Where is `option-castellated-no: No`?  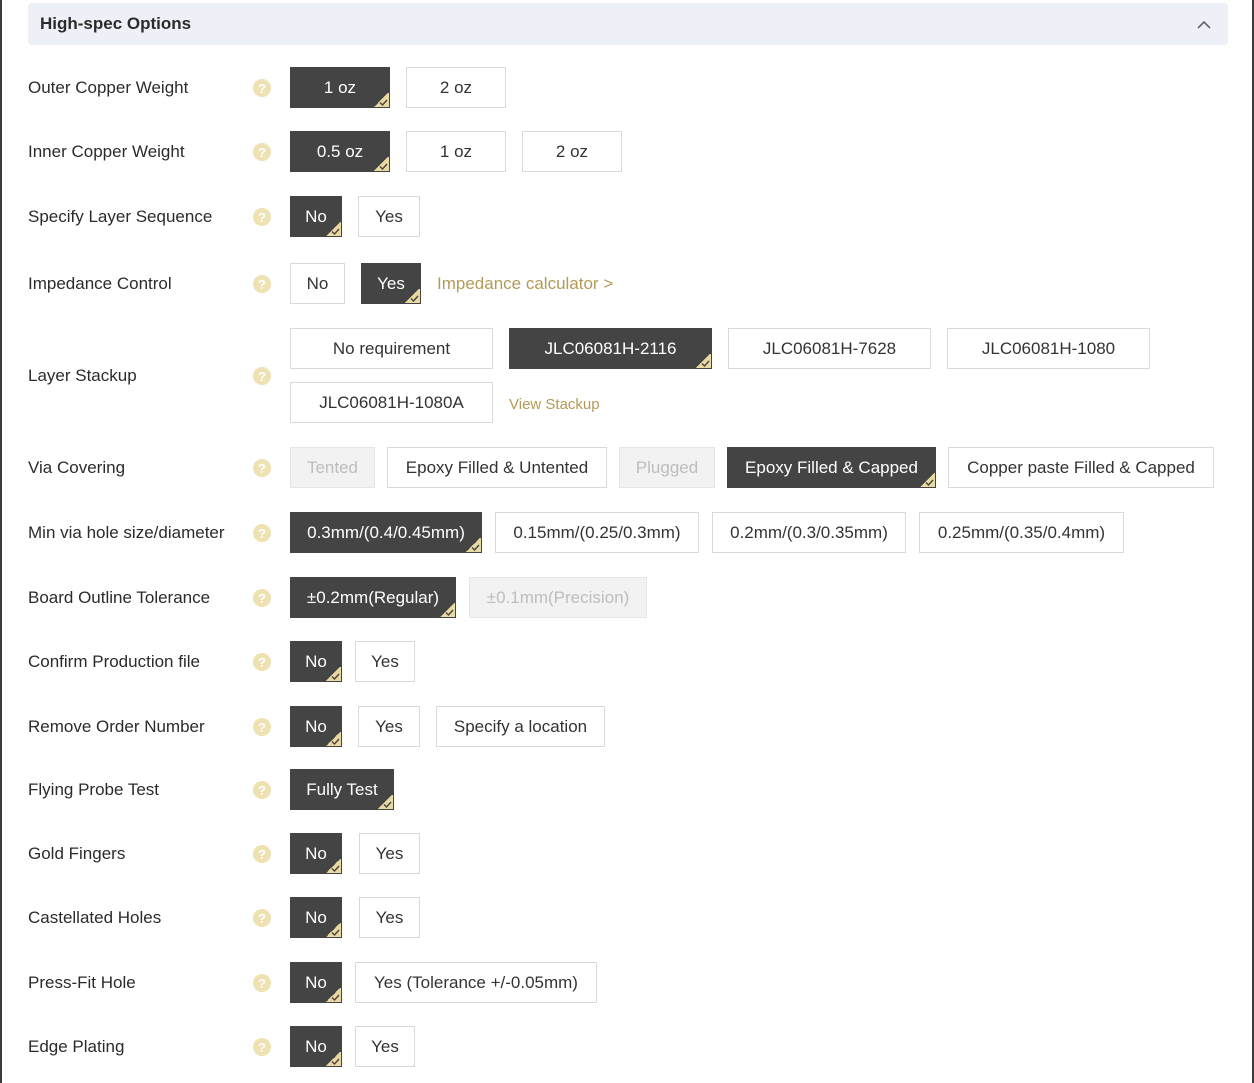
option-castellated-no: No is located at coordinates (316, 917).